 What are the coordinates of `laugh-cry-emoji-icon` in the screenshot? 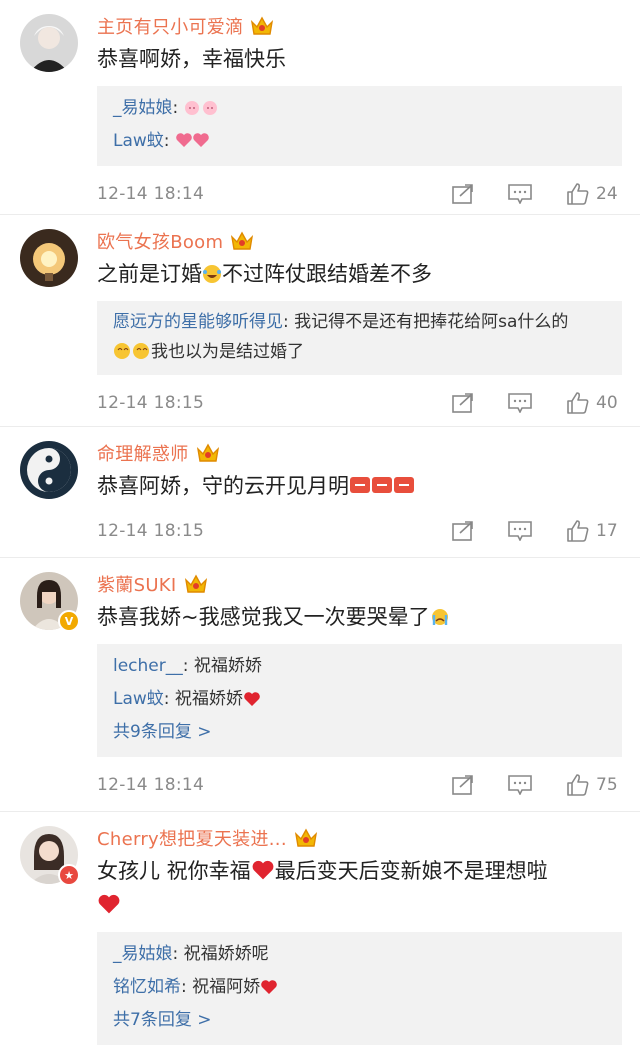 It's located at (212, 274).